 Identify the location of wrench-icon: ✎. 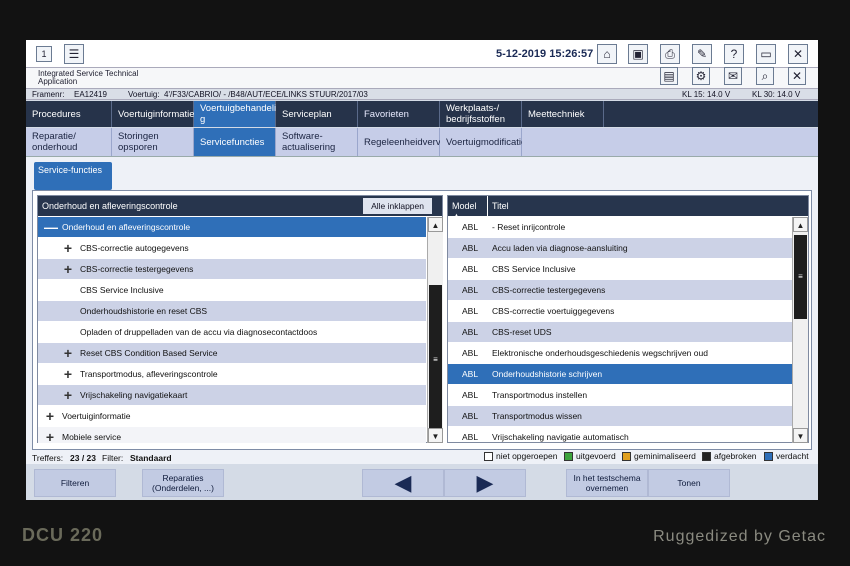
(702, 54).